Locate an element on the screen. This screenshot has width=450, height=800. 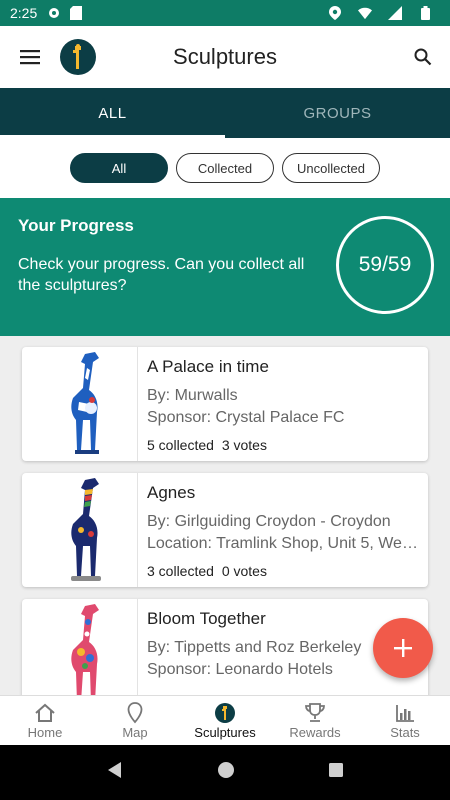
home-icon is located at coordinates (45, 713).